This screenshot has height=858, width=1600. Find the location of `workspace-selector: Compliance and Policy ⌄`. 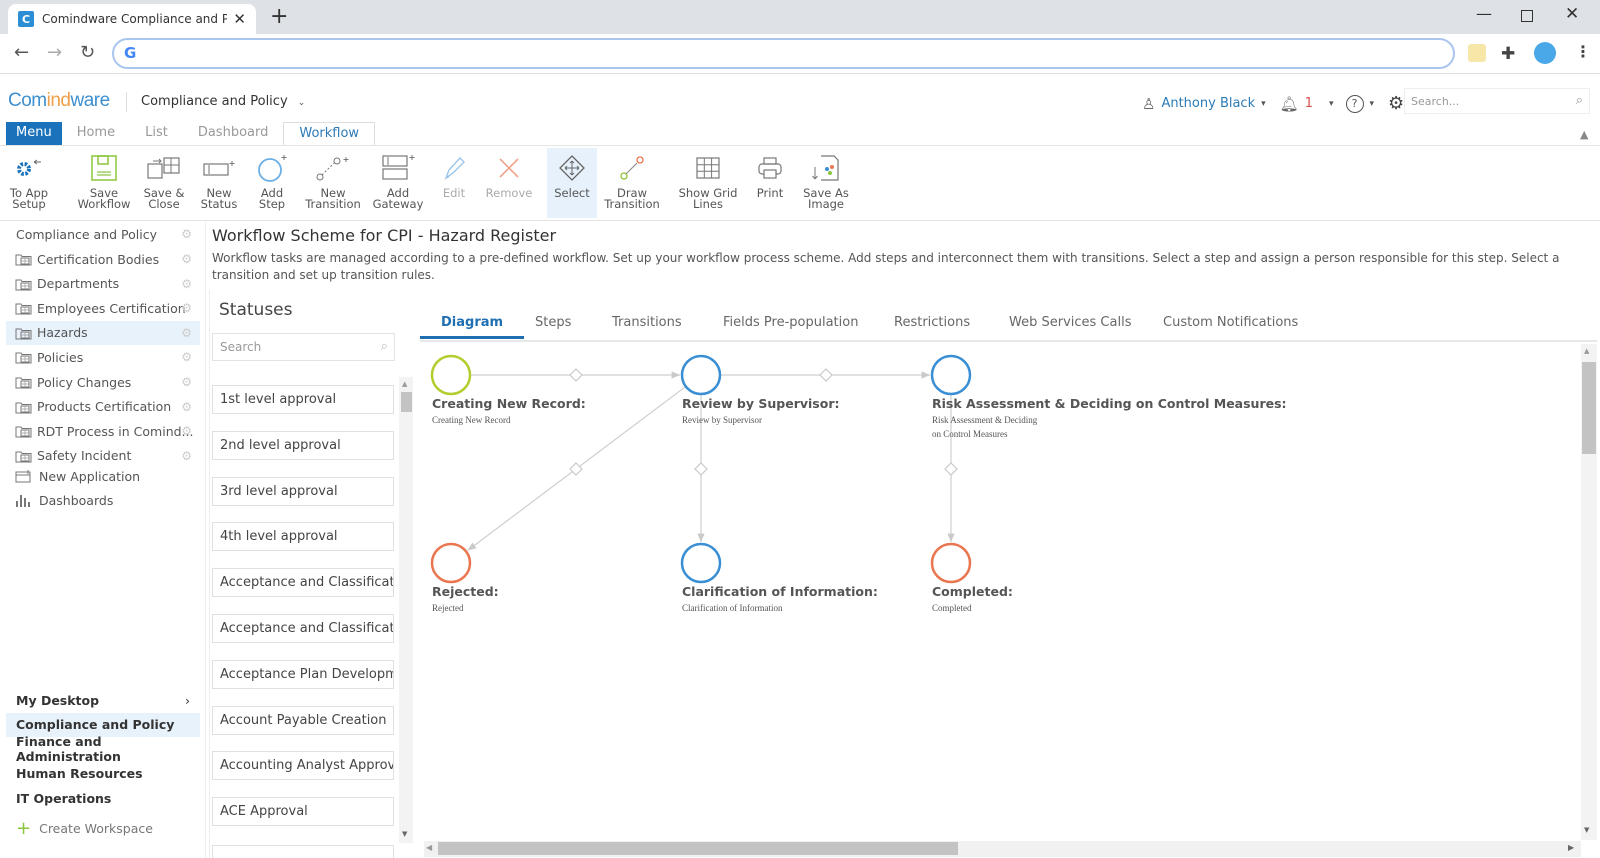

workspace-selector: Compliance and Policy ⌄ is located at coordinates (223, 101).